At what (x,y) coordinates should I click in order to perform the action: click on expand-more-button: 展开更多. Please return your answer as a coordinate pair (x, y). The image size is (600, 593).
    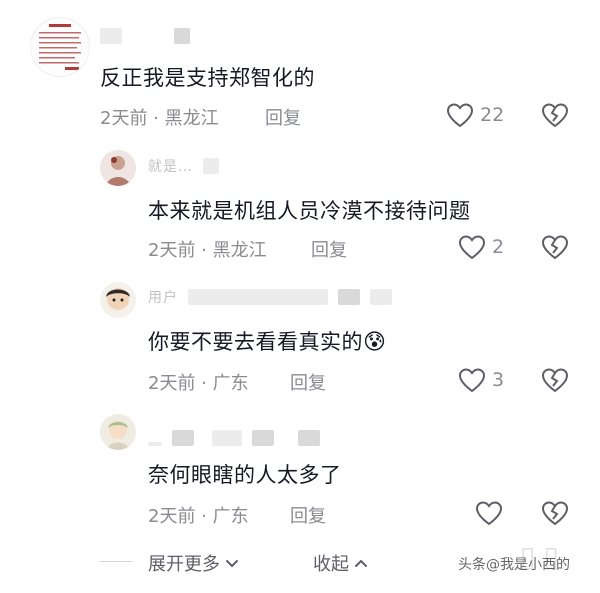
    Looking at the image, I should click on (194, 563).